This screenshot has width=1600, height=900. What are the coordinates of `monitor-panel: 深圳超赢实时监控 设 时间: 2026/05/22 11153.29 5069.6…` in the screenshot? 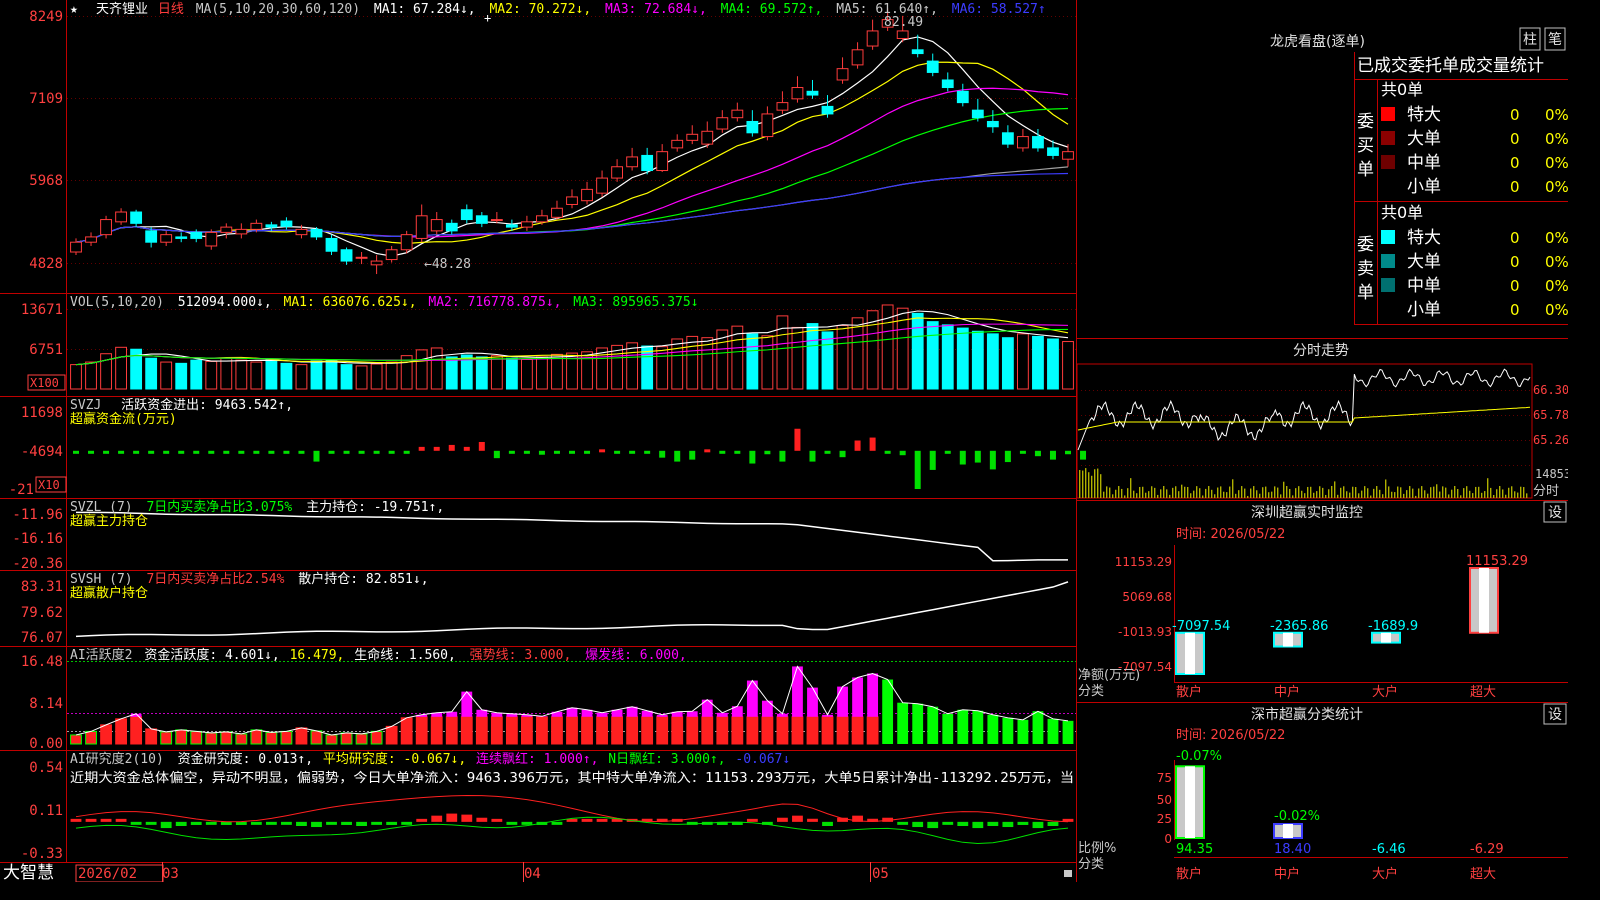 It's located at (1323, 600).